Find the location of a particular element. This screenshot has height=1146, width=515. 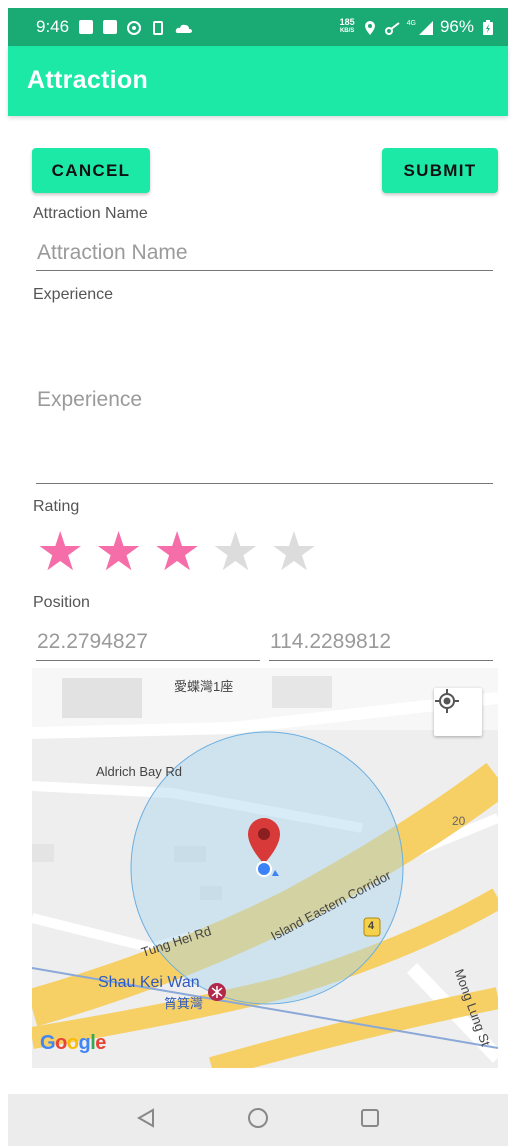

my-location-dot is located at coordinates (264, 869).